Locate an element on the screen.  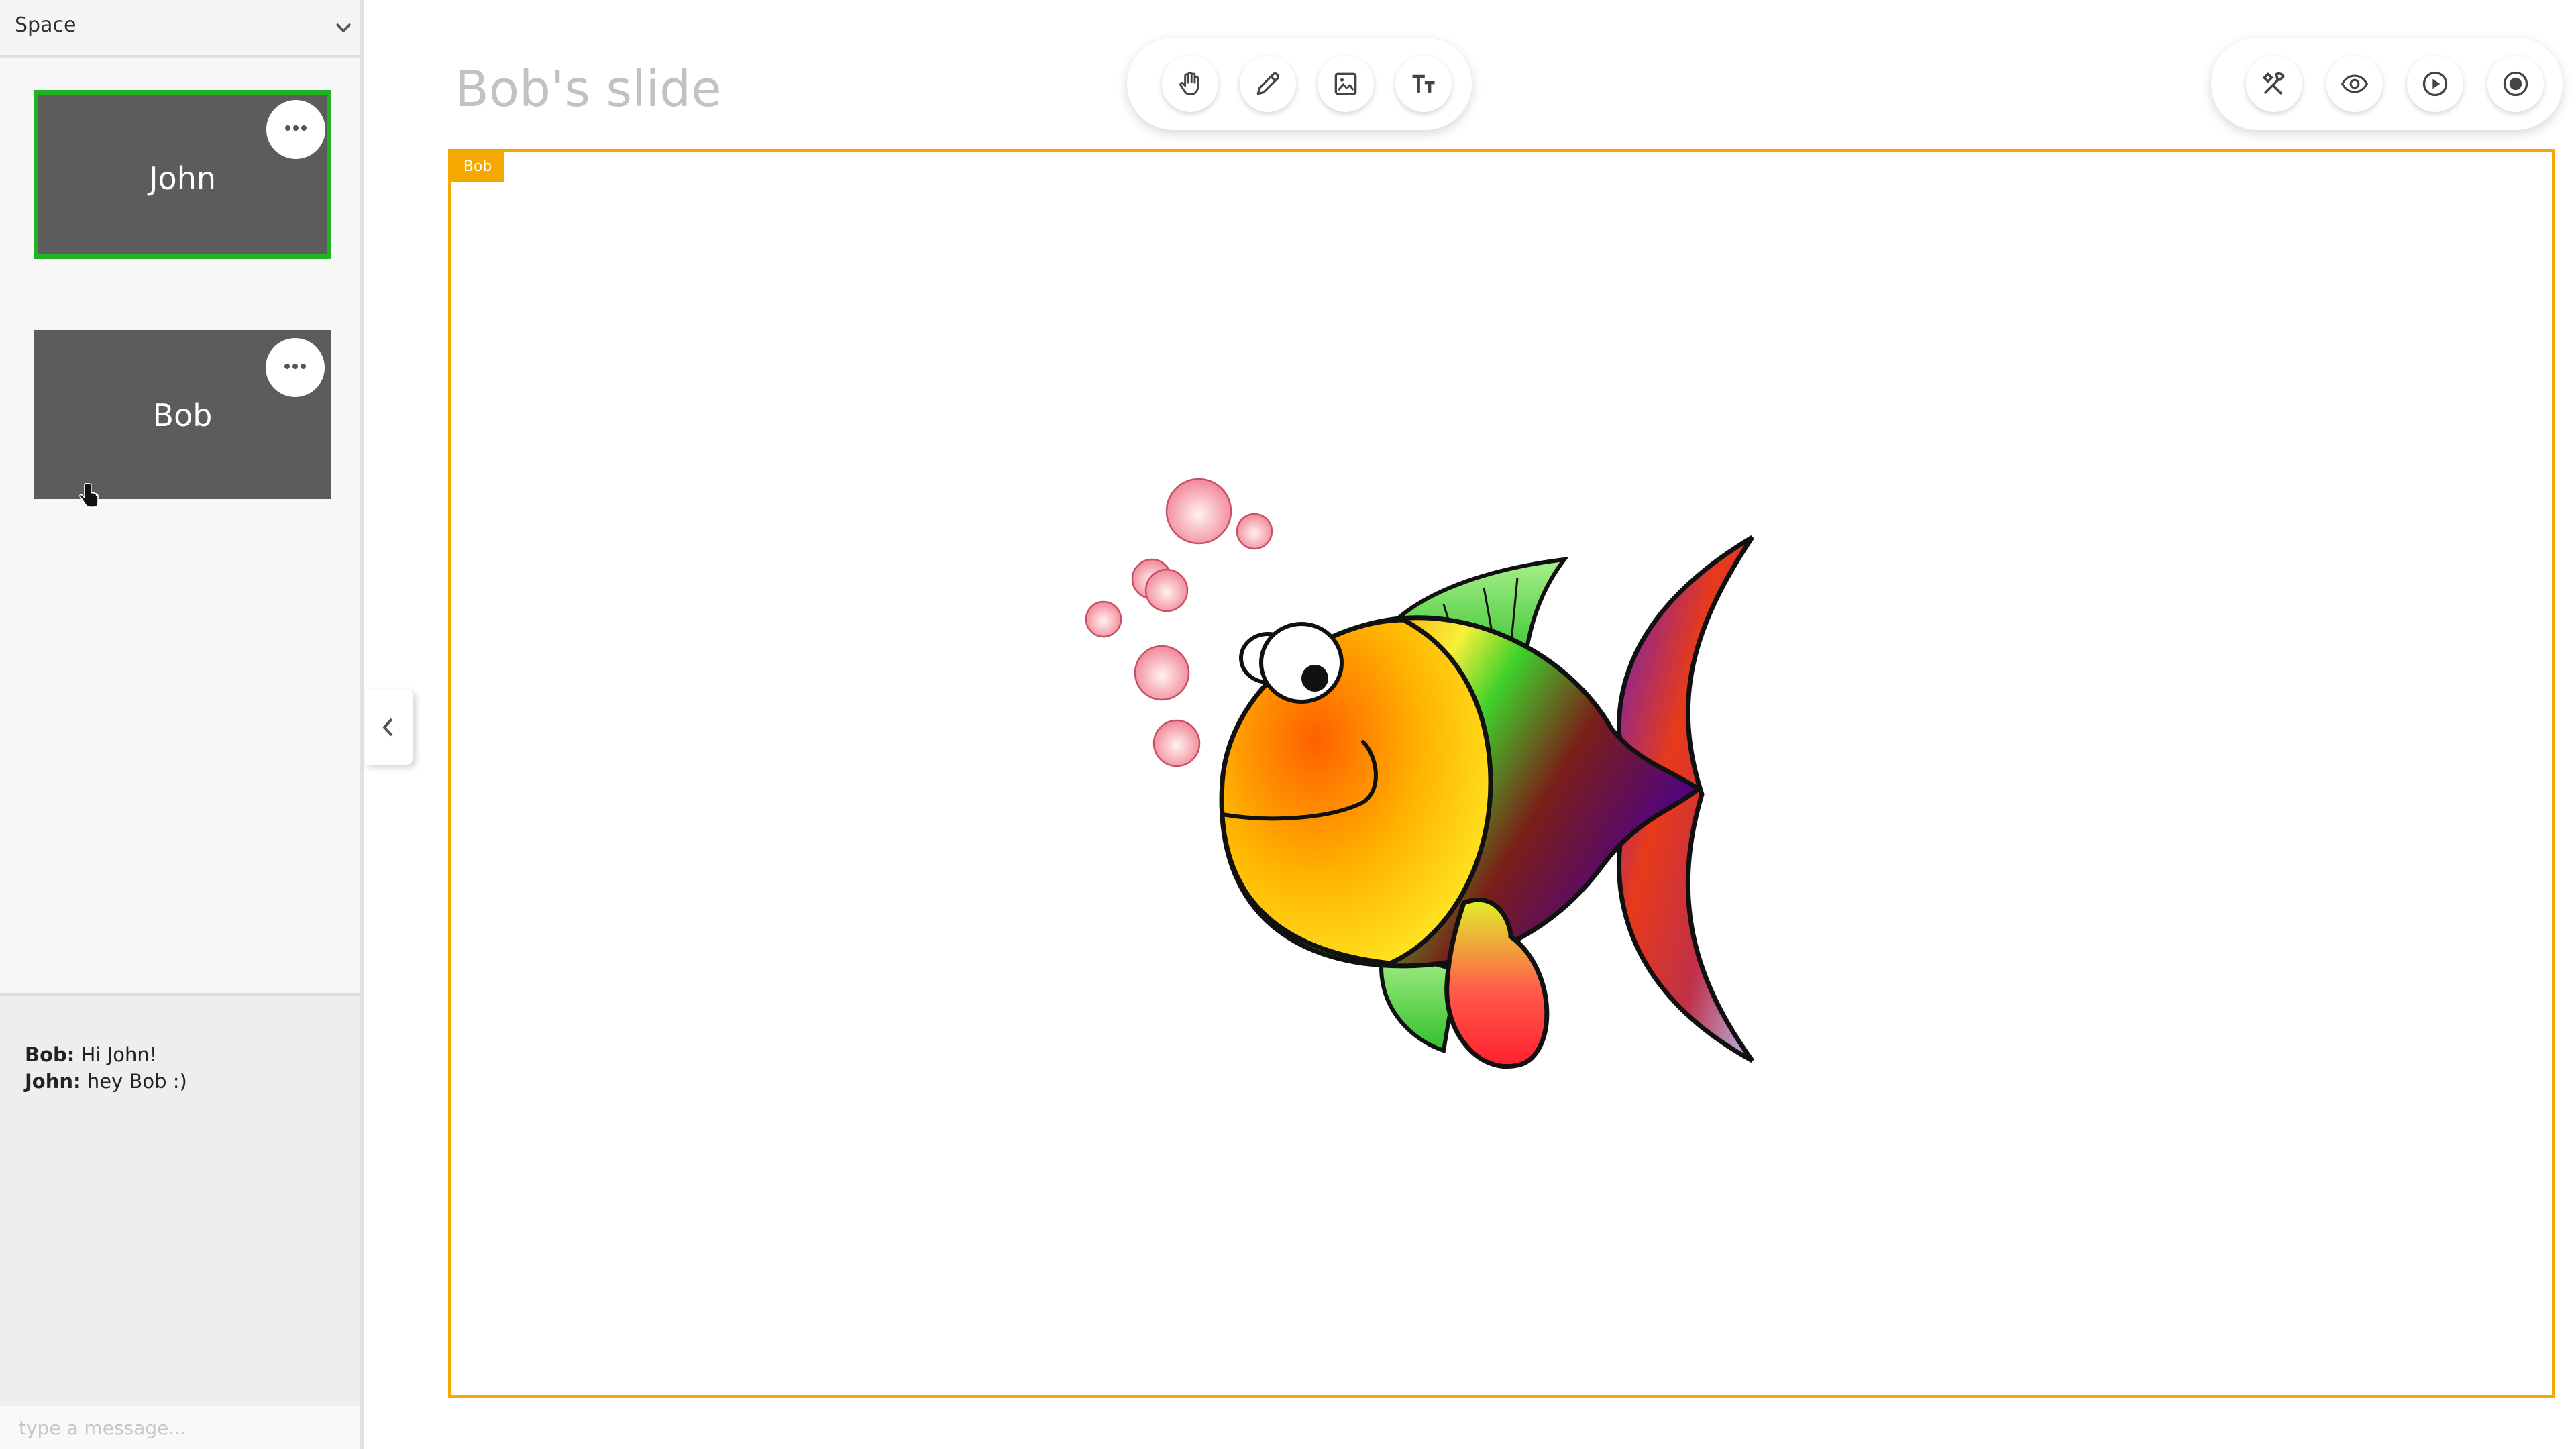
chat-message: Bob: Hi John! is located at coordinates (91, 1054).